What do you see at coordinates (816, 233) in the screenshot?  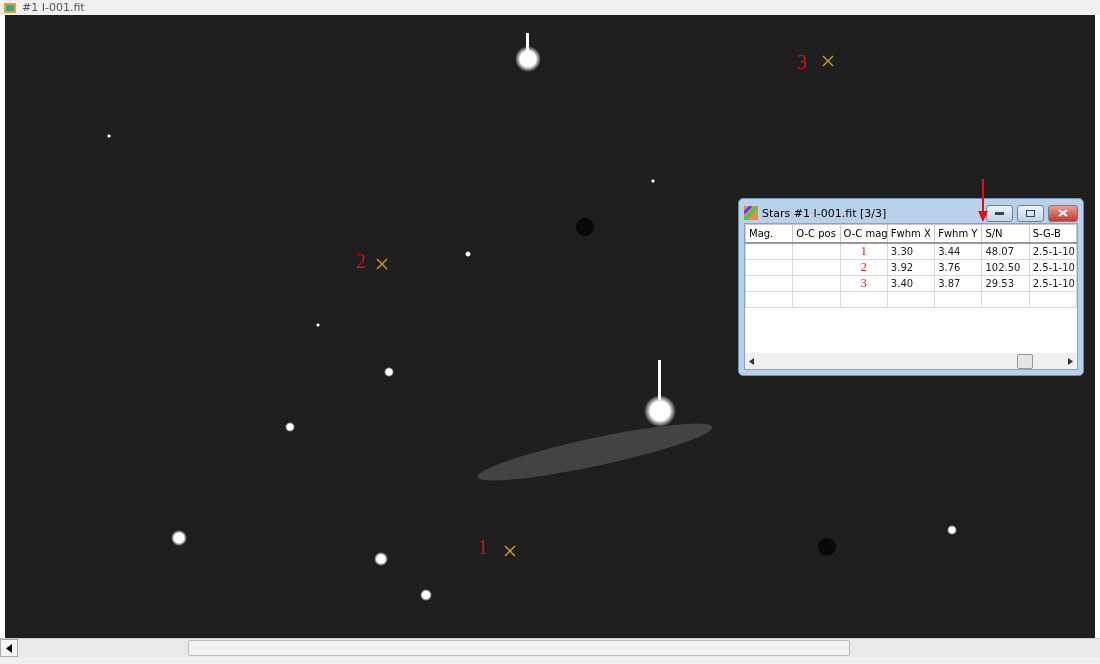 I see `column-header: O-C pos` at bounding box center [816, 233].